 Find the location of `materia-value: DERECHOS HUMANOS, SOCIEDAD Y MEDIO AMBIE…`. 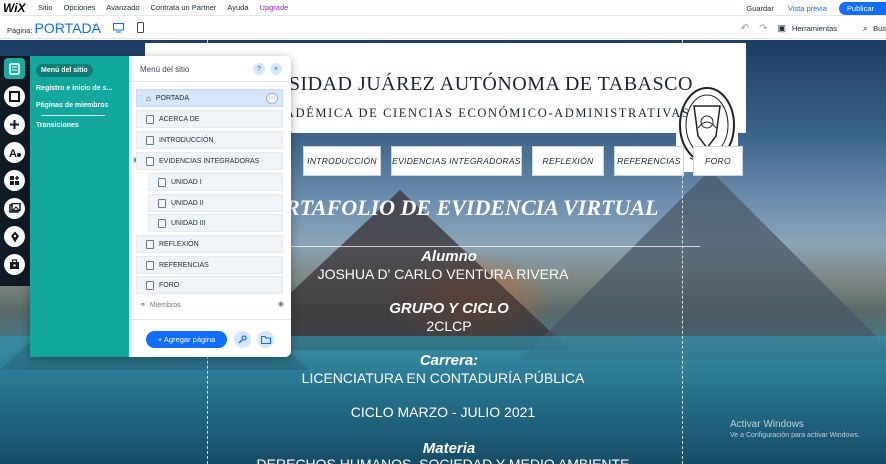

materia-value: DERECHOS HUMANOS, SOCIEDAD Y MEDIO AMBIE… is located at coordinates (443, 460).